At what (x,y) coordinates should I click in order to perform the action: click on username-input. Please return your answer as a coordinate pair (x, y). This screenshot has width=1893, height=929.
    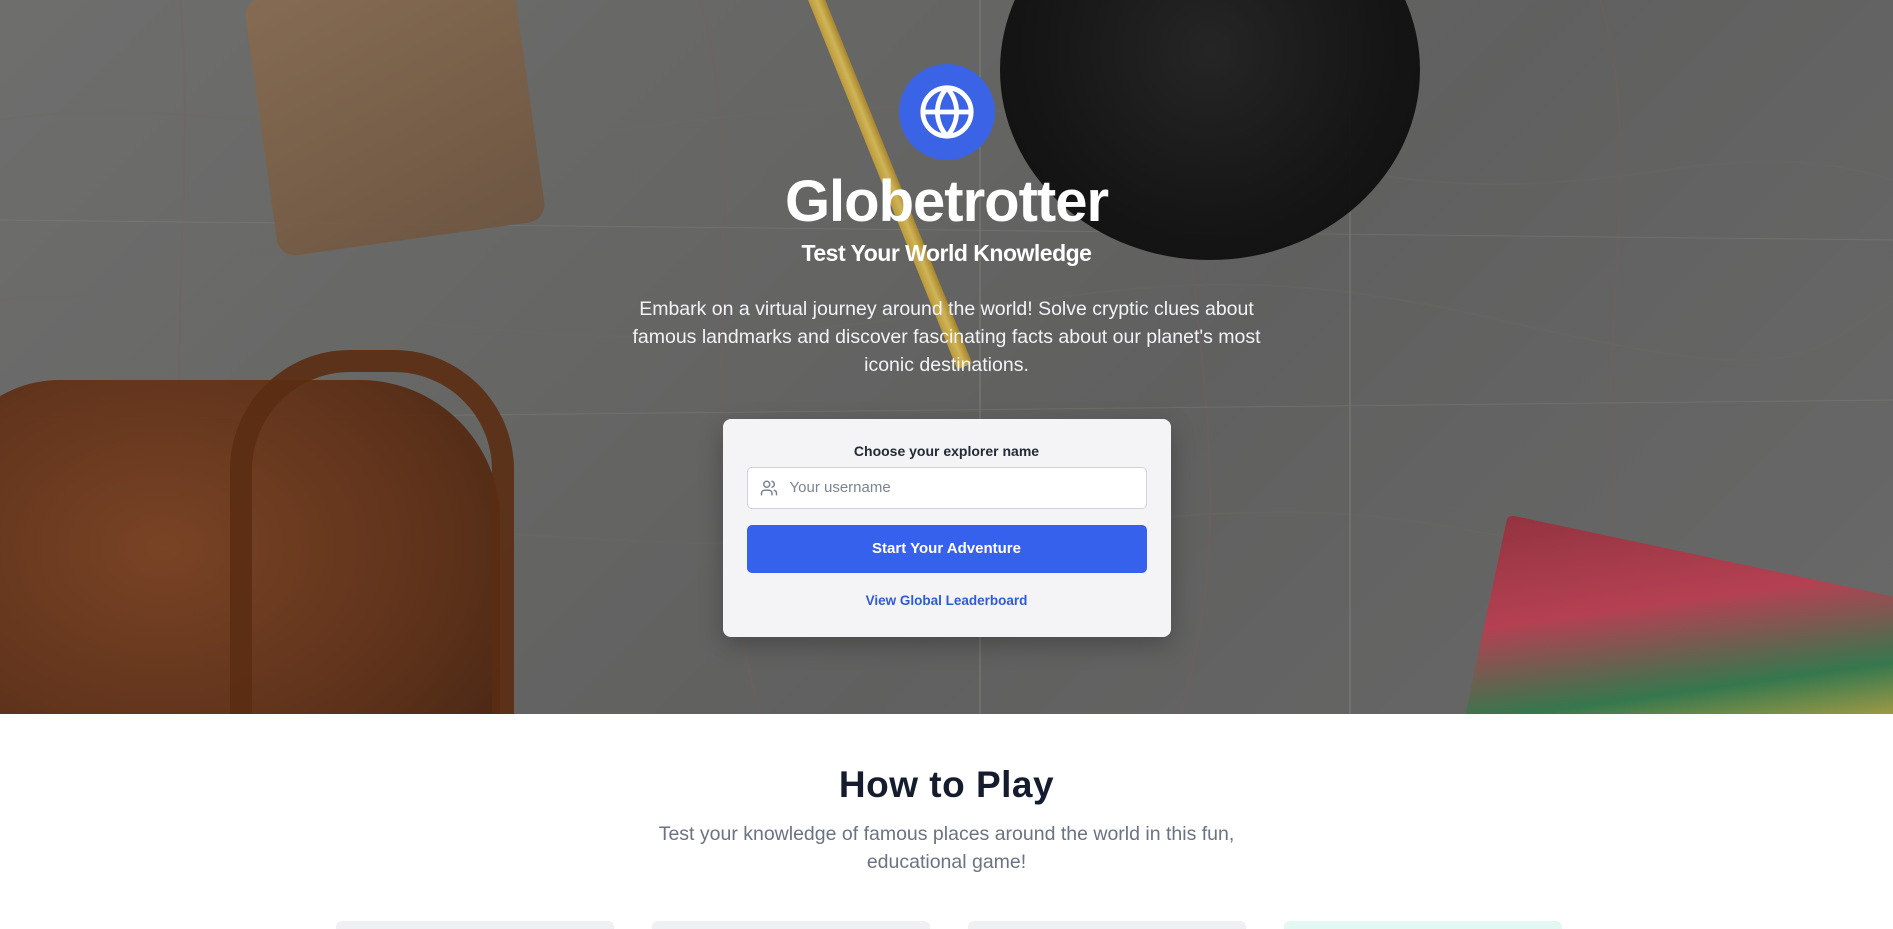
    Looking at the image, I should click on (966, 487).